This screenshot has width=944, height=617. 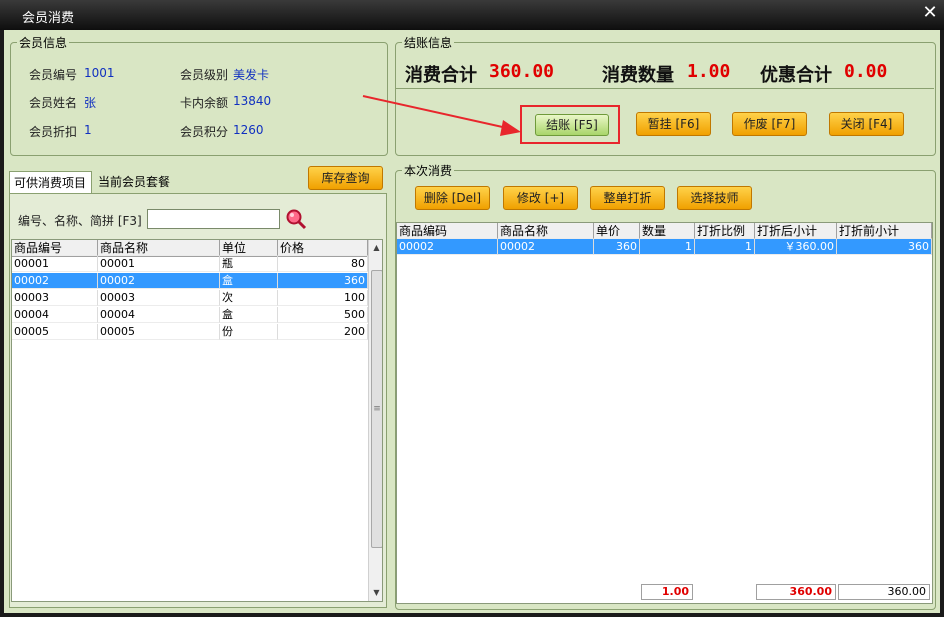 I want to click on member-discount-value: 1, so click(x=88, y=130).